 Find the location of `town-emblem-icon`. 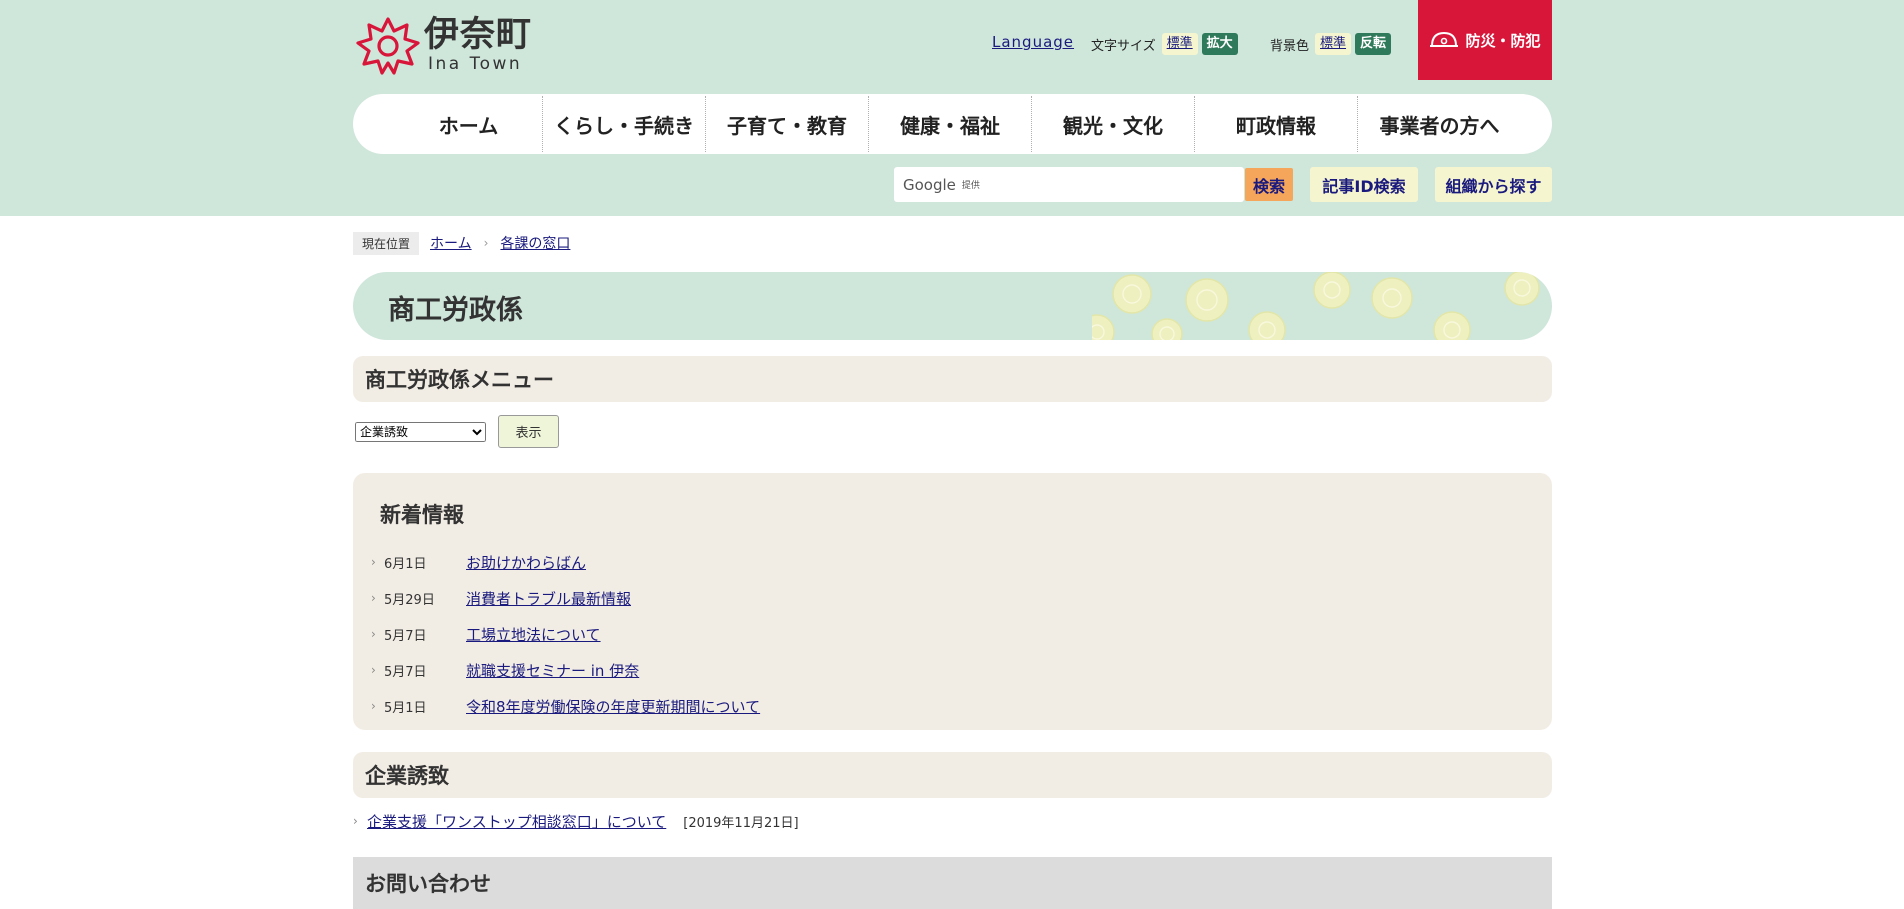

town-emblem-icon is located at coordinates (388, 46).